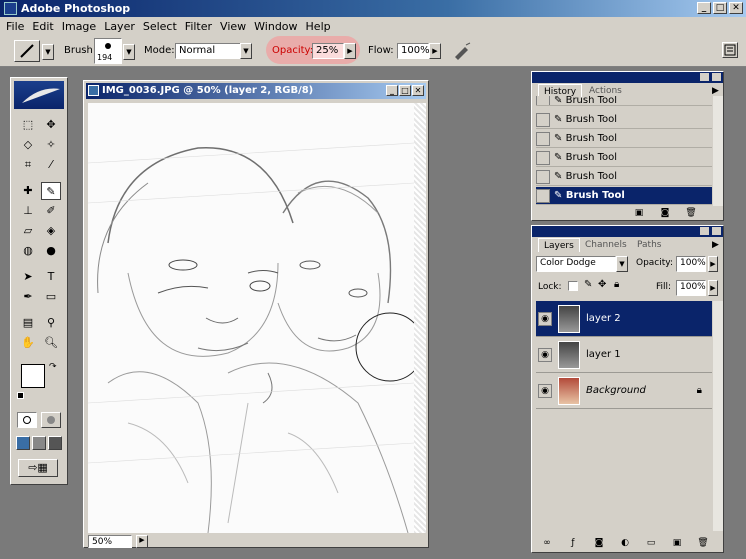  I want to click on lock-position-icon: ✥, so click(602, 284).